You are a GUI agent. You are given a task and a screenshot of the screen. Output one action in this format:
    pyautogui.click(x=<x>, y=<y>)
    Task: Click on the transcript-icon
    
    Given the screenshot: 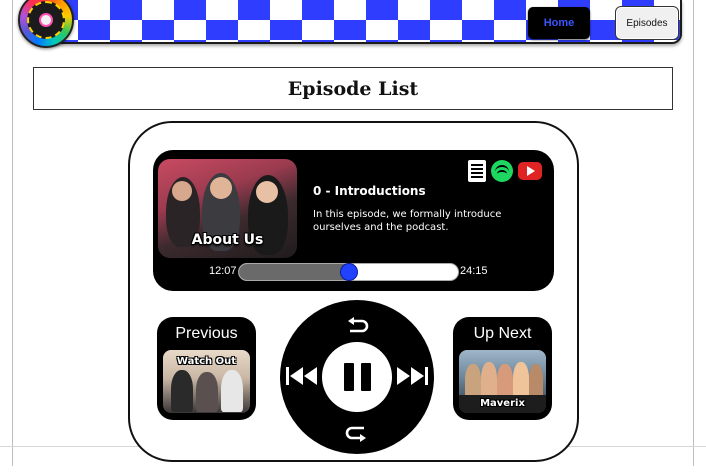 What is the action you would take?
    pyautogui.click(x=477, y=171)
    